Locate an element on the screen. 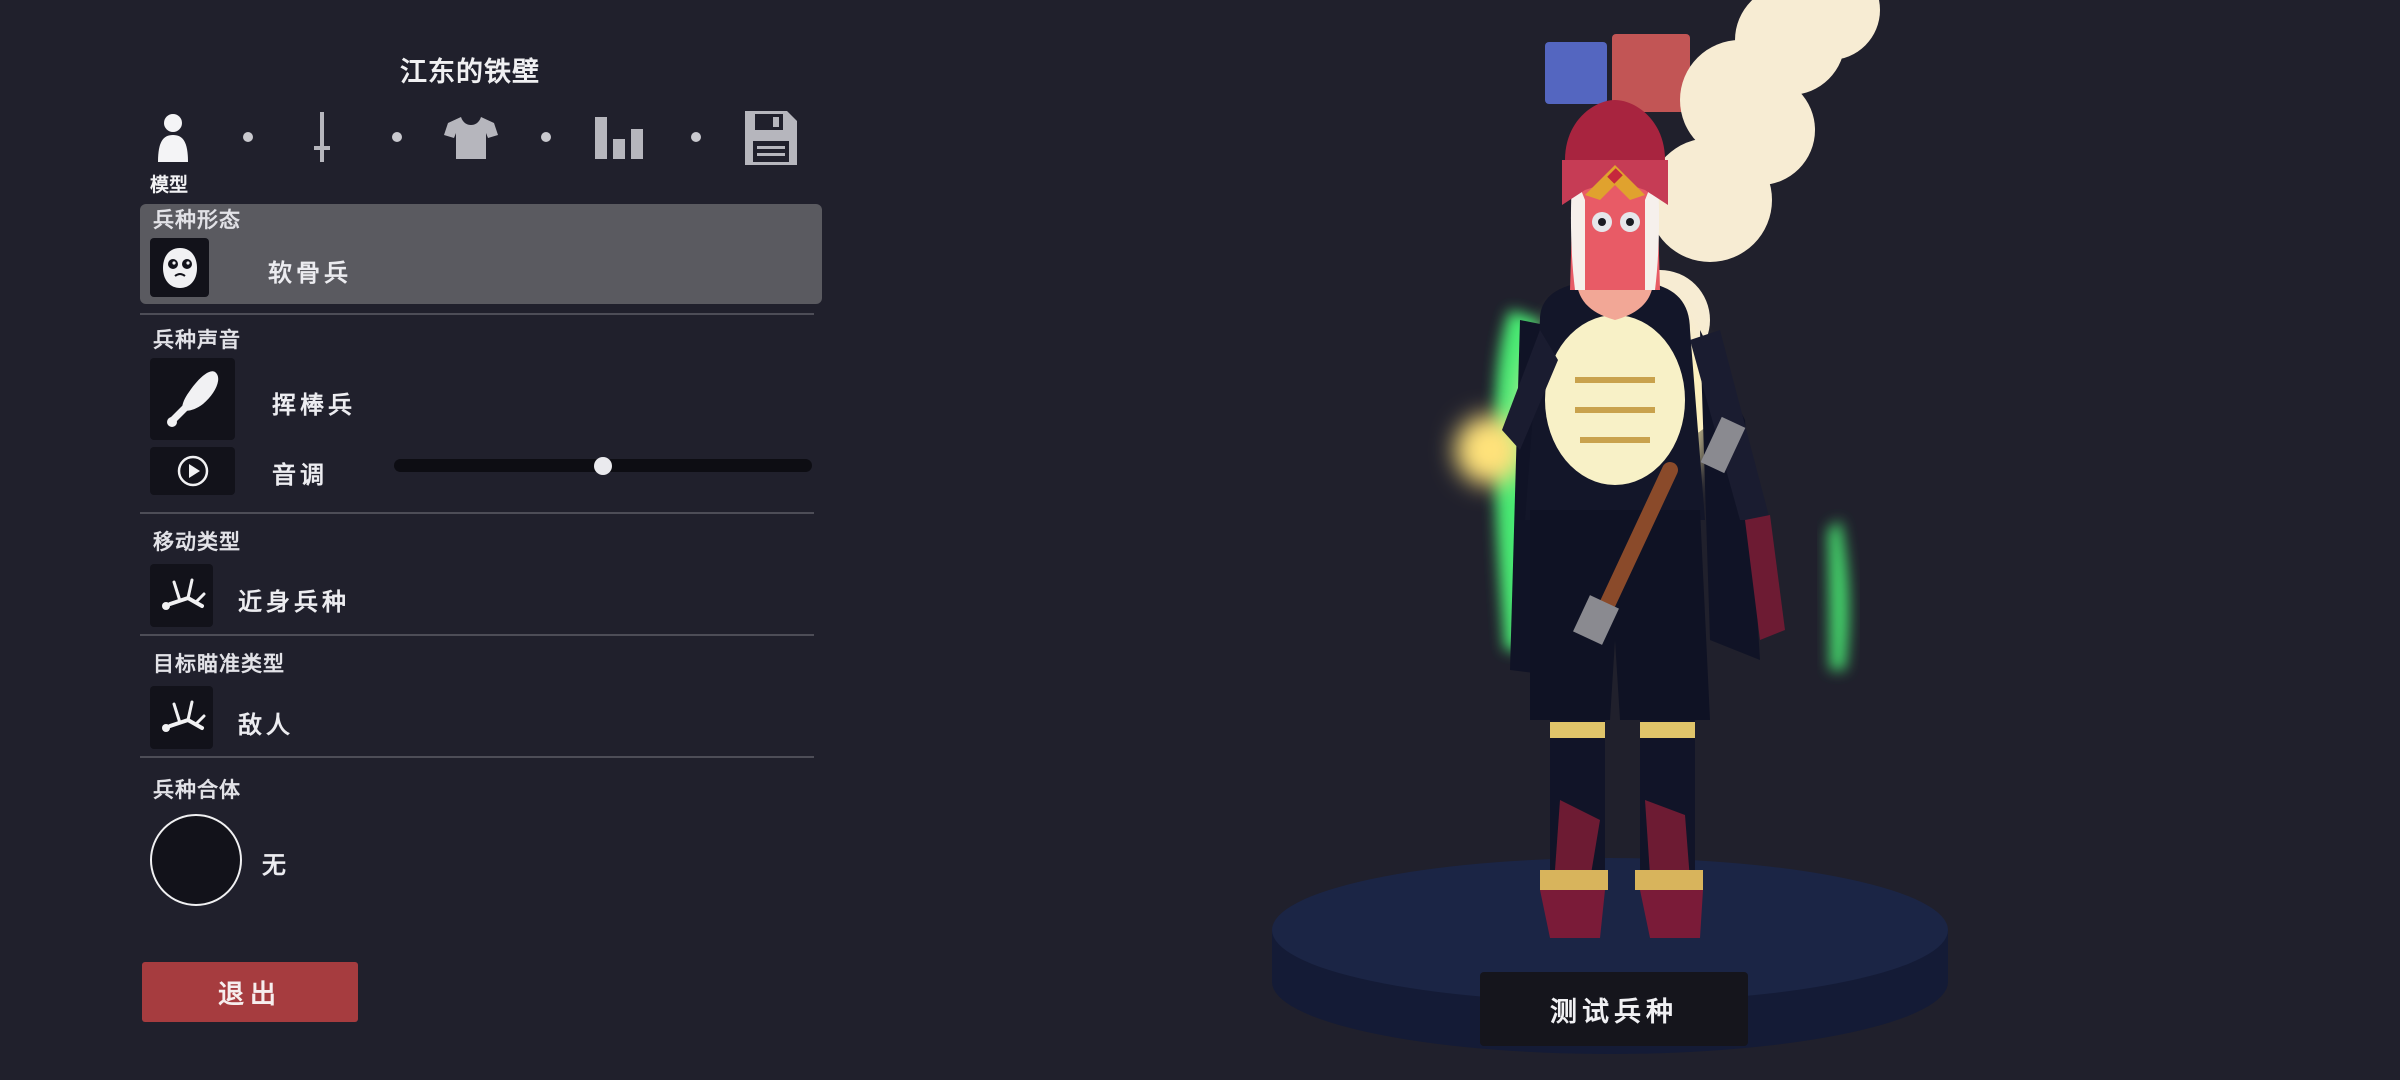 The width and height of the screenshot is (2400, 1080). person-icon is located at coordinates (173, 138).